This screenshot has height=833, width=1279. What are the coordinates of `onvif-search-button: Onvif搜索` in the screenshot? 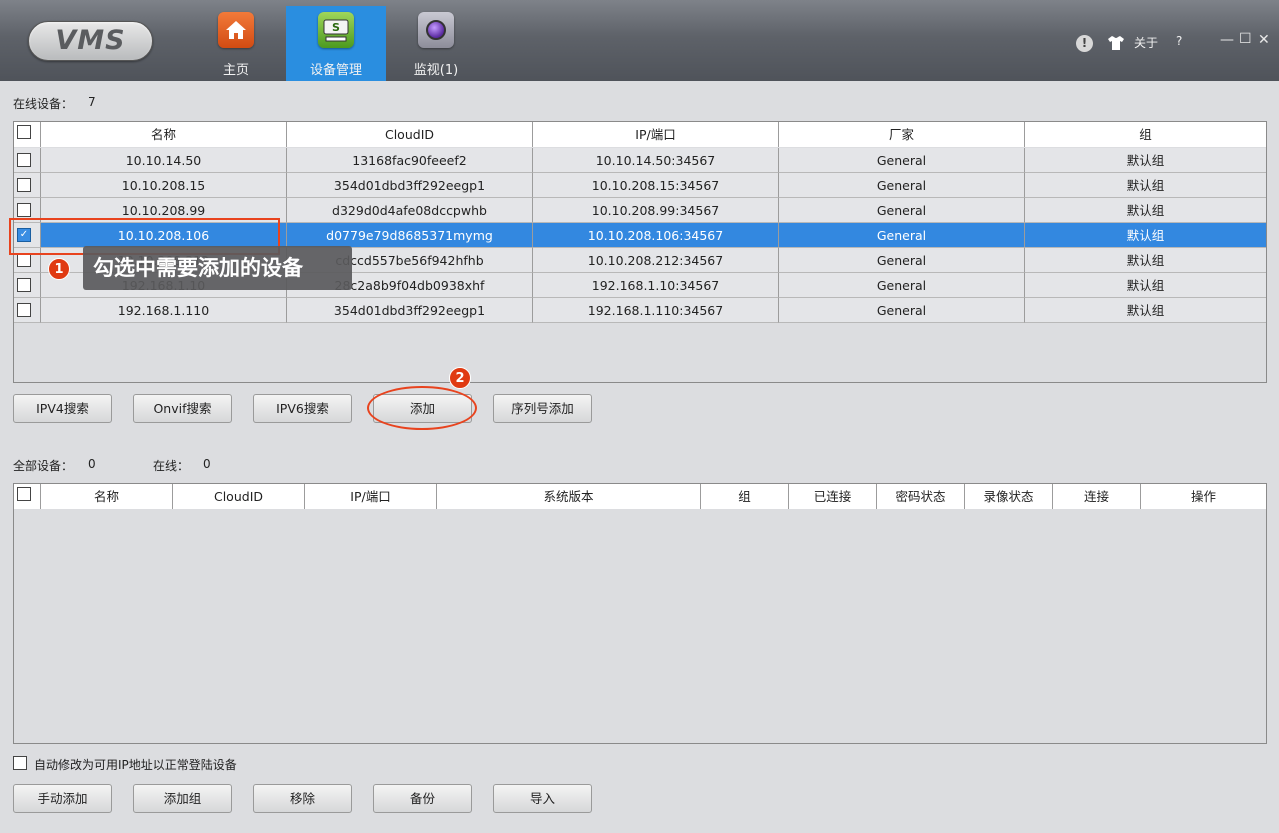 It's located at (182, 408).